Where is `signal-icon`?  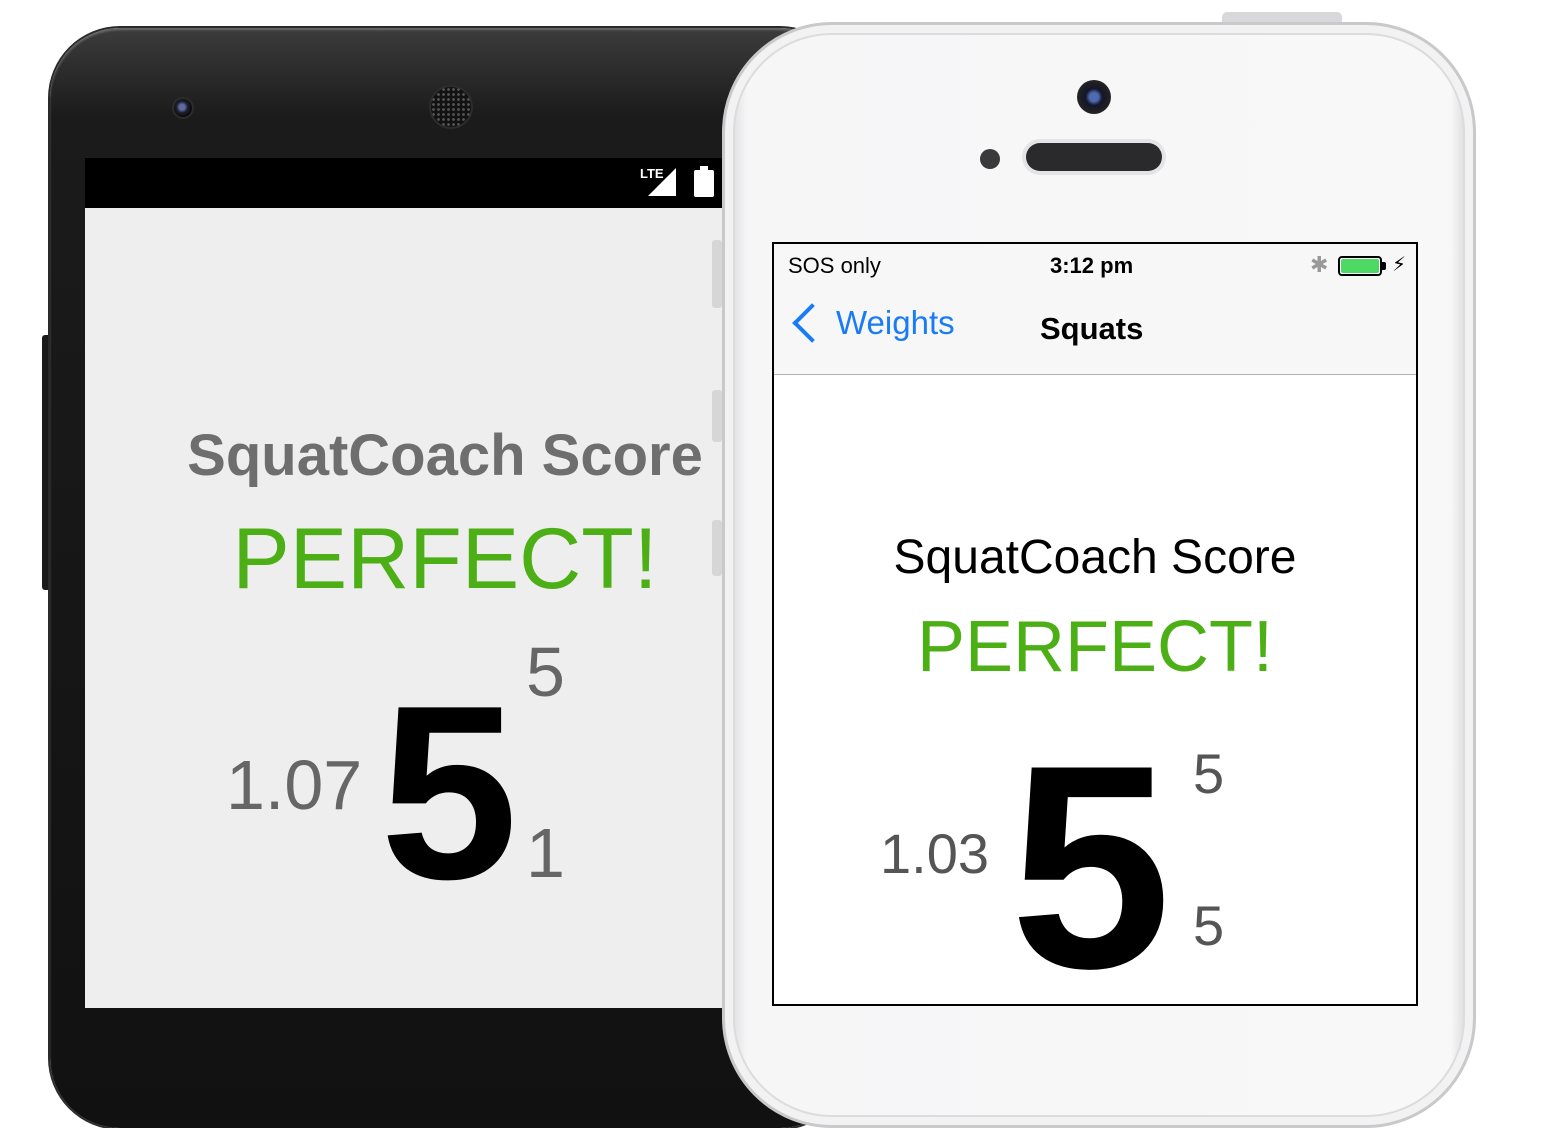
signal-icon is located at coordinates (662, 182).